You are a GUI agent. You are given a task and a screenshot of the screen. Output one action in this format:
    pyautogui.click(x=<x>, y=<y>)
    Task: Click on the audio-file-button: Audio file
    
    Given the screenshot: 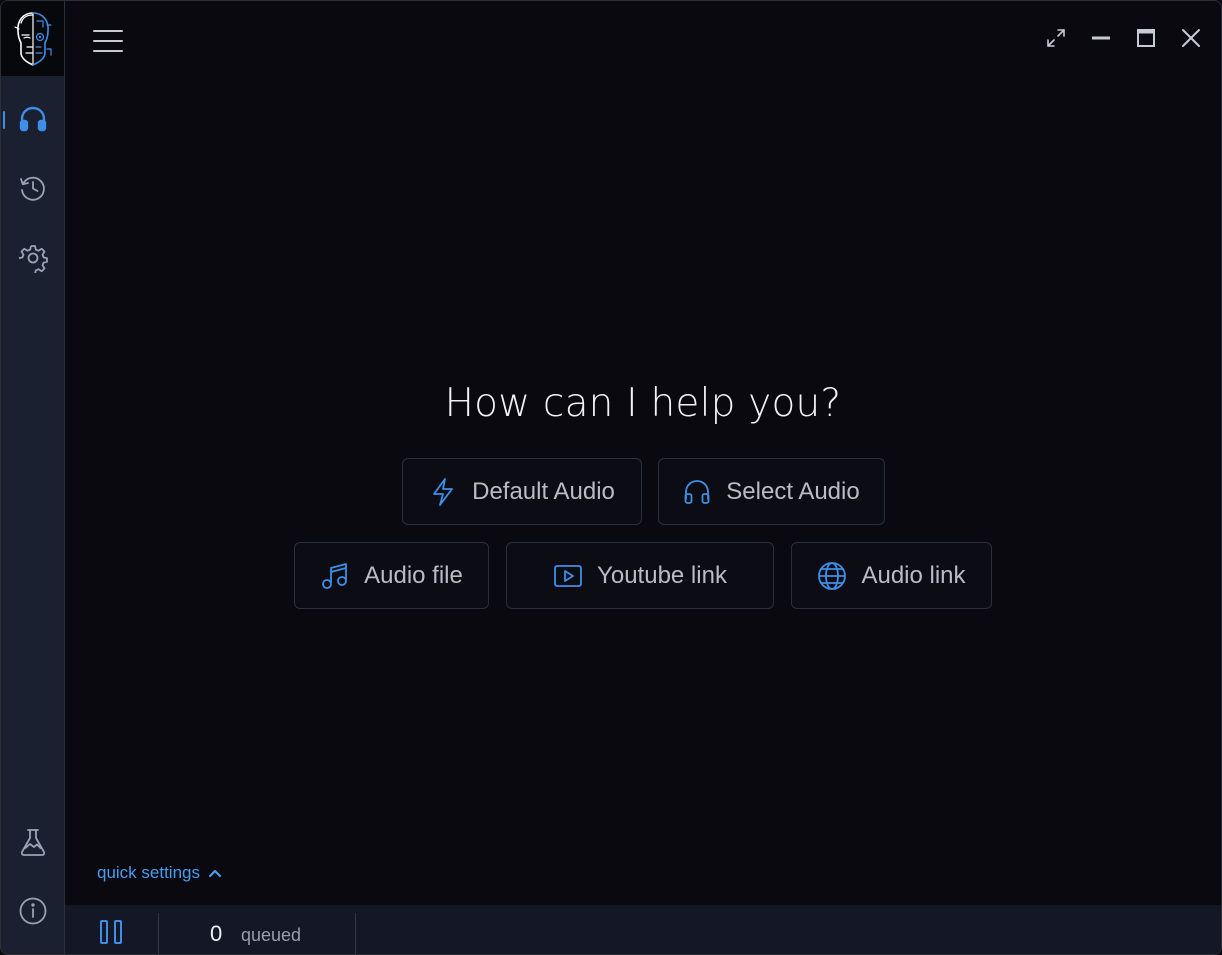 What is the action you would take?
    pyautogui.click(x=391, y=575)
    